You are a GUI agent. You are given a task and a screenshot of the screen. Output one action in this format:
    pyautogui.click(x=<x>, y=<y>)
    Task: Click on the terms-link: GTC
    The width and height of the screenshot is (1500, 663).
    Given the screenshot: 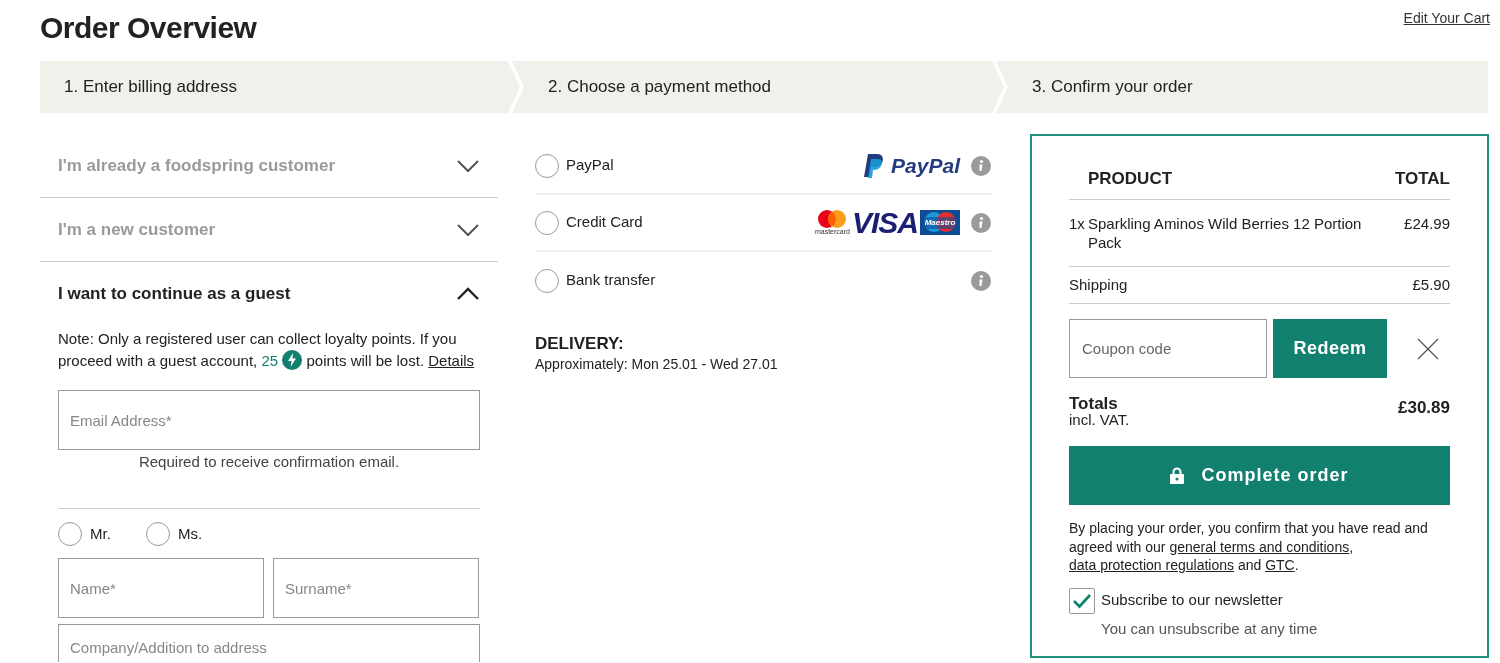 What is the action you would take?
    pyautogui.click(x=1280, y=565)
    